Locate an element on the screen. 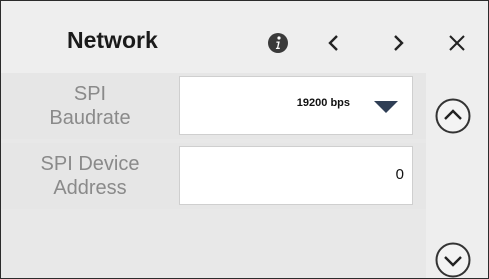 The image size is (489, 279). setting-label: SPI Baudrate is located at coordinates (90, 106).